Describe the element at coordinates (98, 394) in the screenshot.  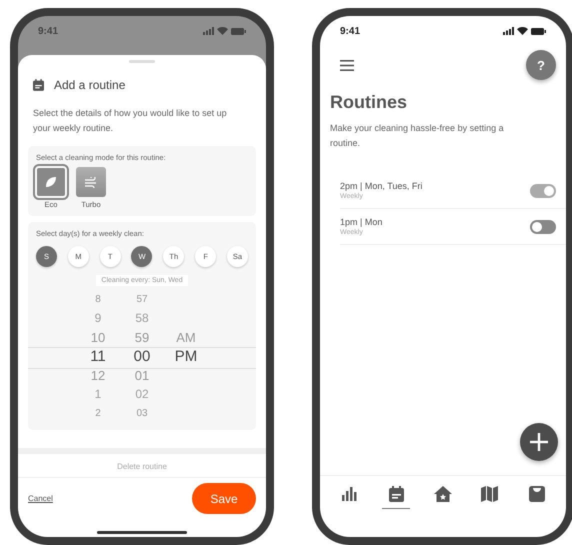
I see `picker-value: 1` at that location.